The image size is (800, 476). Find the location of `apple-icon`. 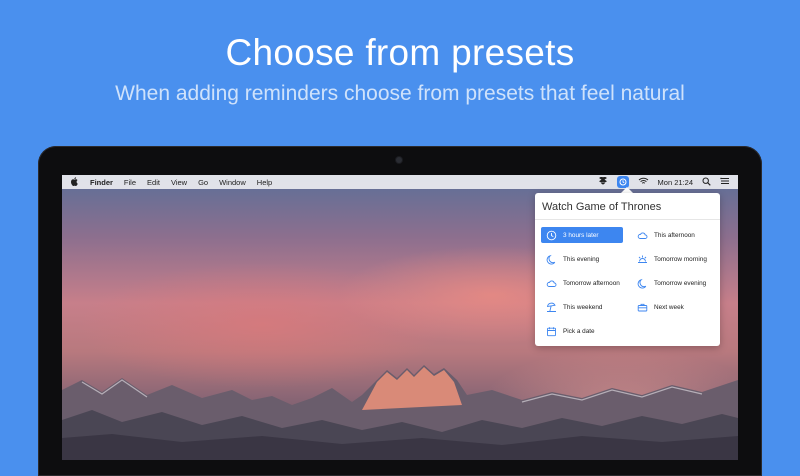

apple-icon is located at coordinates (74, 182).